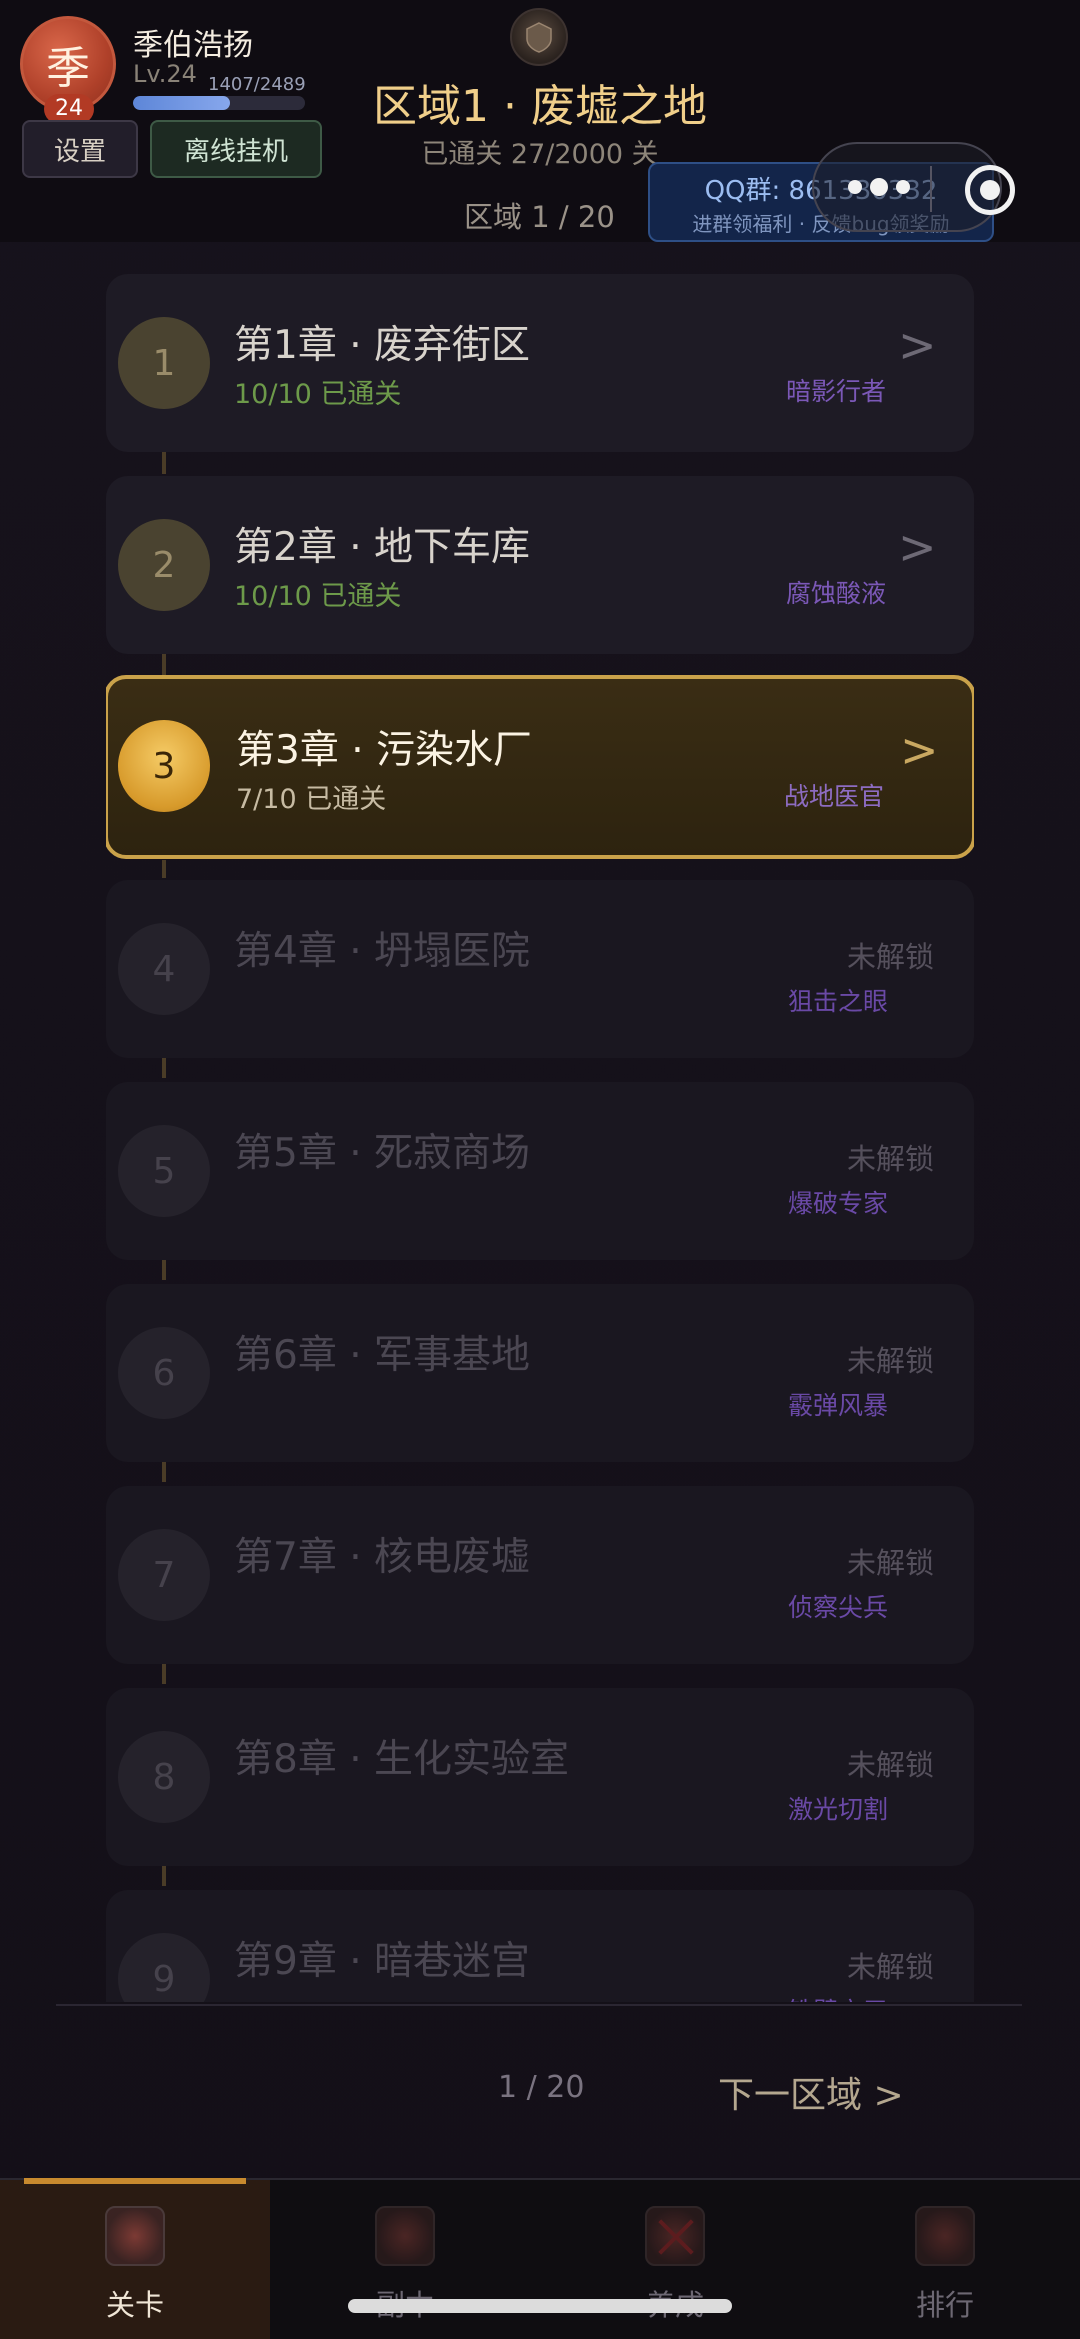 This screenshot has height=2339, width=1080. I want to click on username: 季伯浩扬, so click(193, 45).